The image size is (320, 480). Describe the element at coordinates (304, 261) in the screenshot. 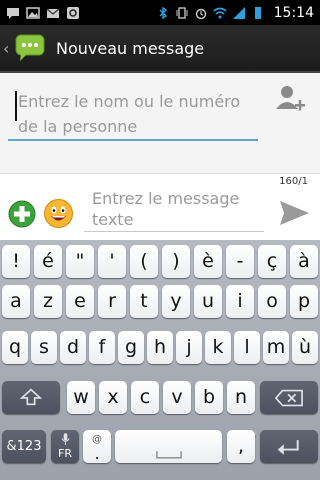

I see `key-a-grave: à` at that location.